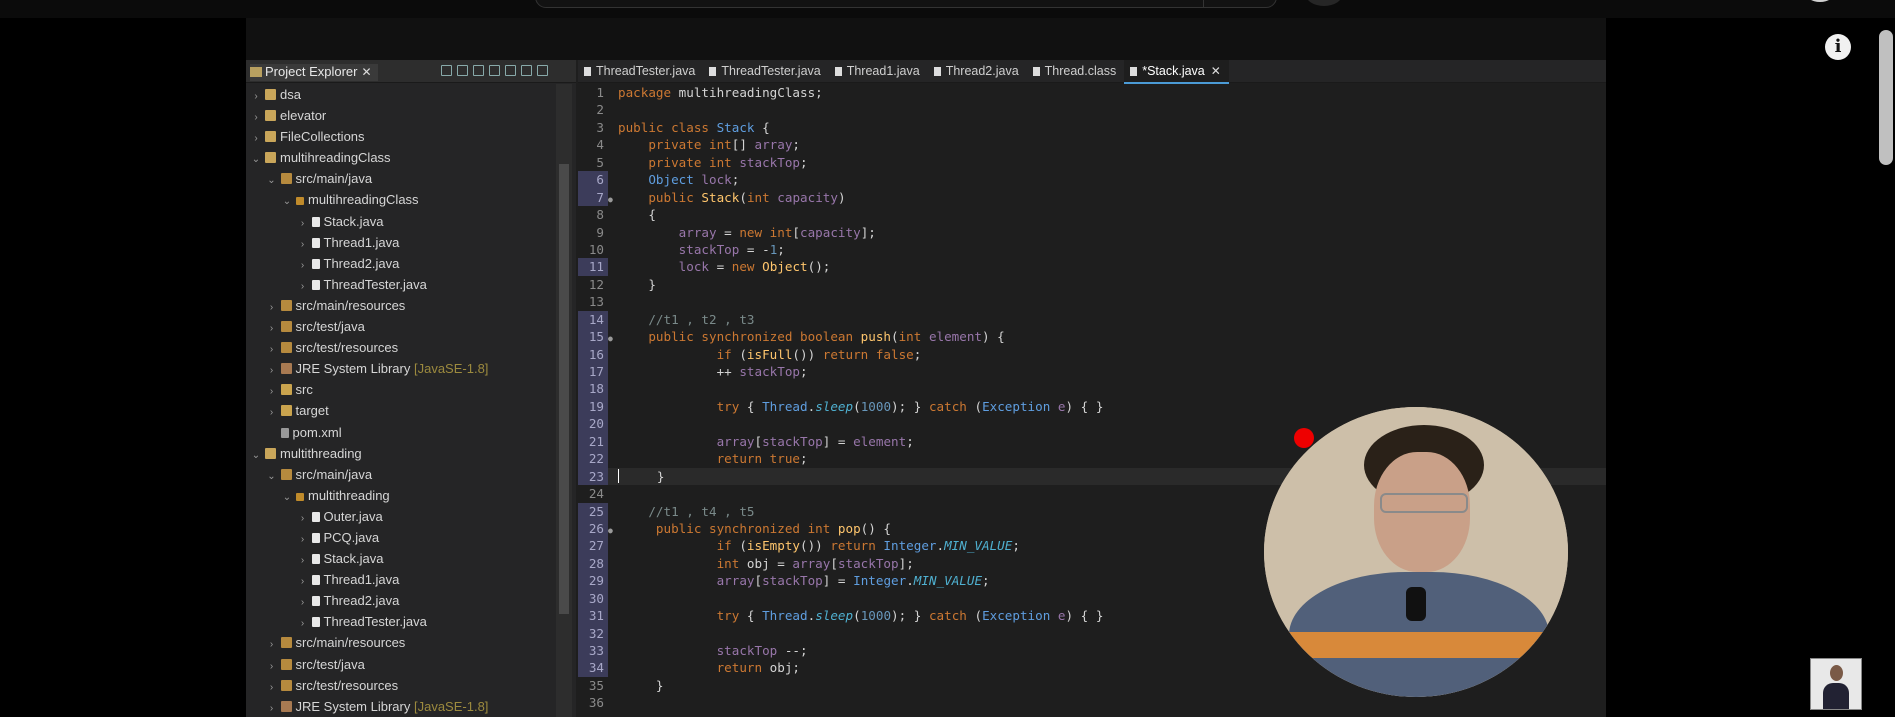 This screenshot has width=1895, height=717. I want to click on code-line: 2, so click(1092, 109).